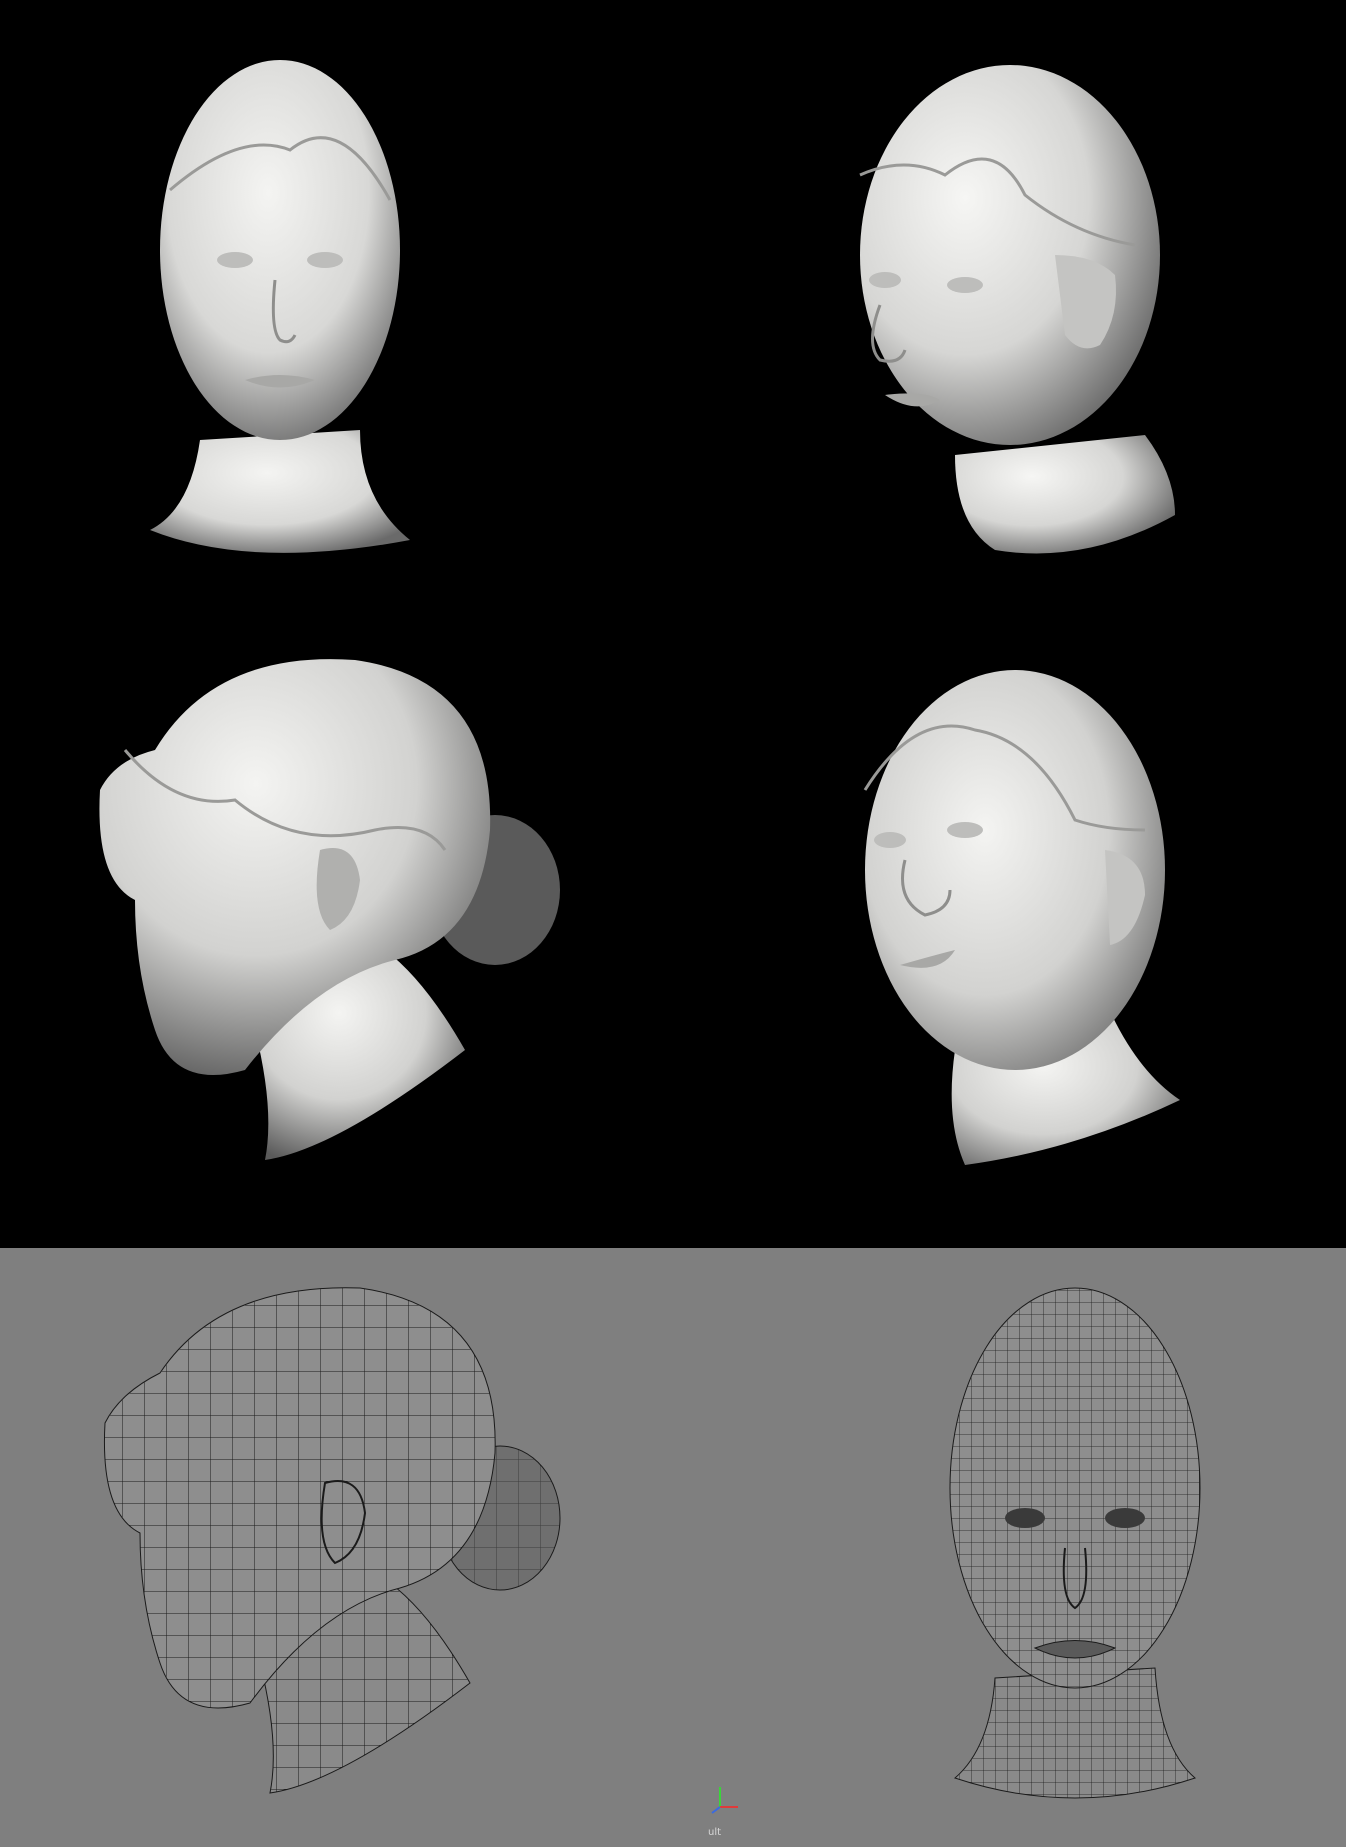  What do you see at coordinates (727, 1800) in the screenshot?
I see `xyz-axis-icon` at bounding box center [727, 1800].